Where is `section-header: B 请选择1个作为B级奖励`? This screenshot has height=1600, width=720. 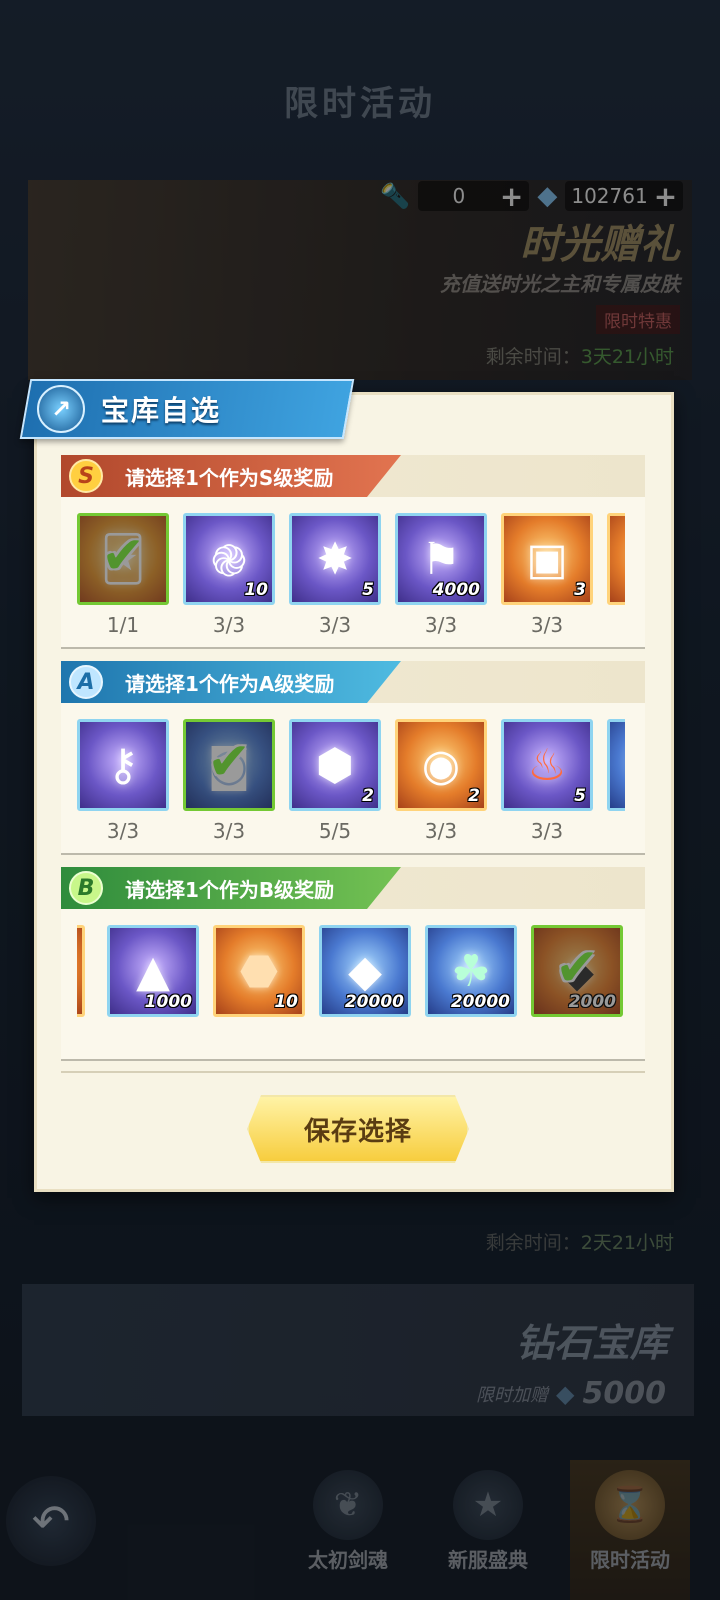 section-header: B 请选择1个作为B级奖励 is located at coordinates (231, 888).